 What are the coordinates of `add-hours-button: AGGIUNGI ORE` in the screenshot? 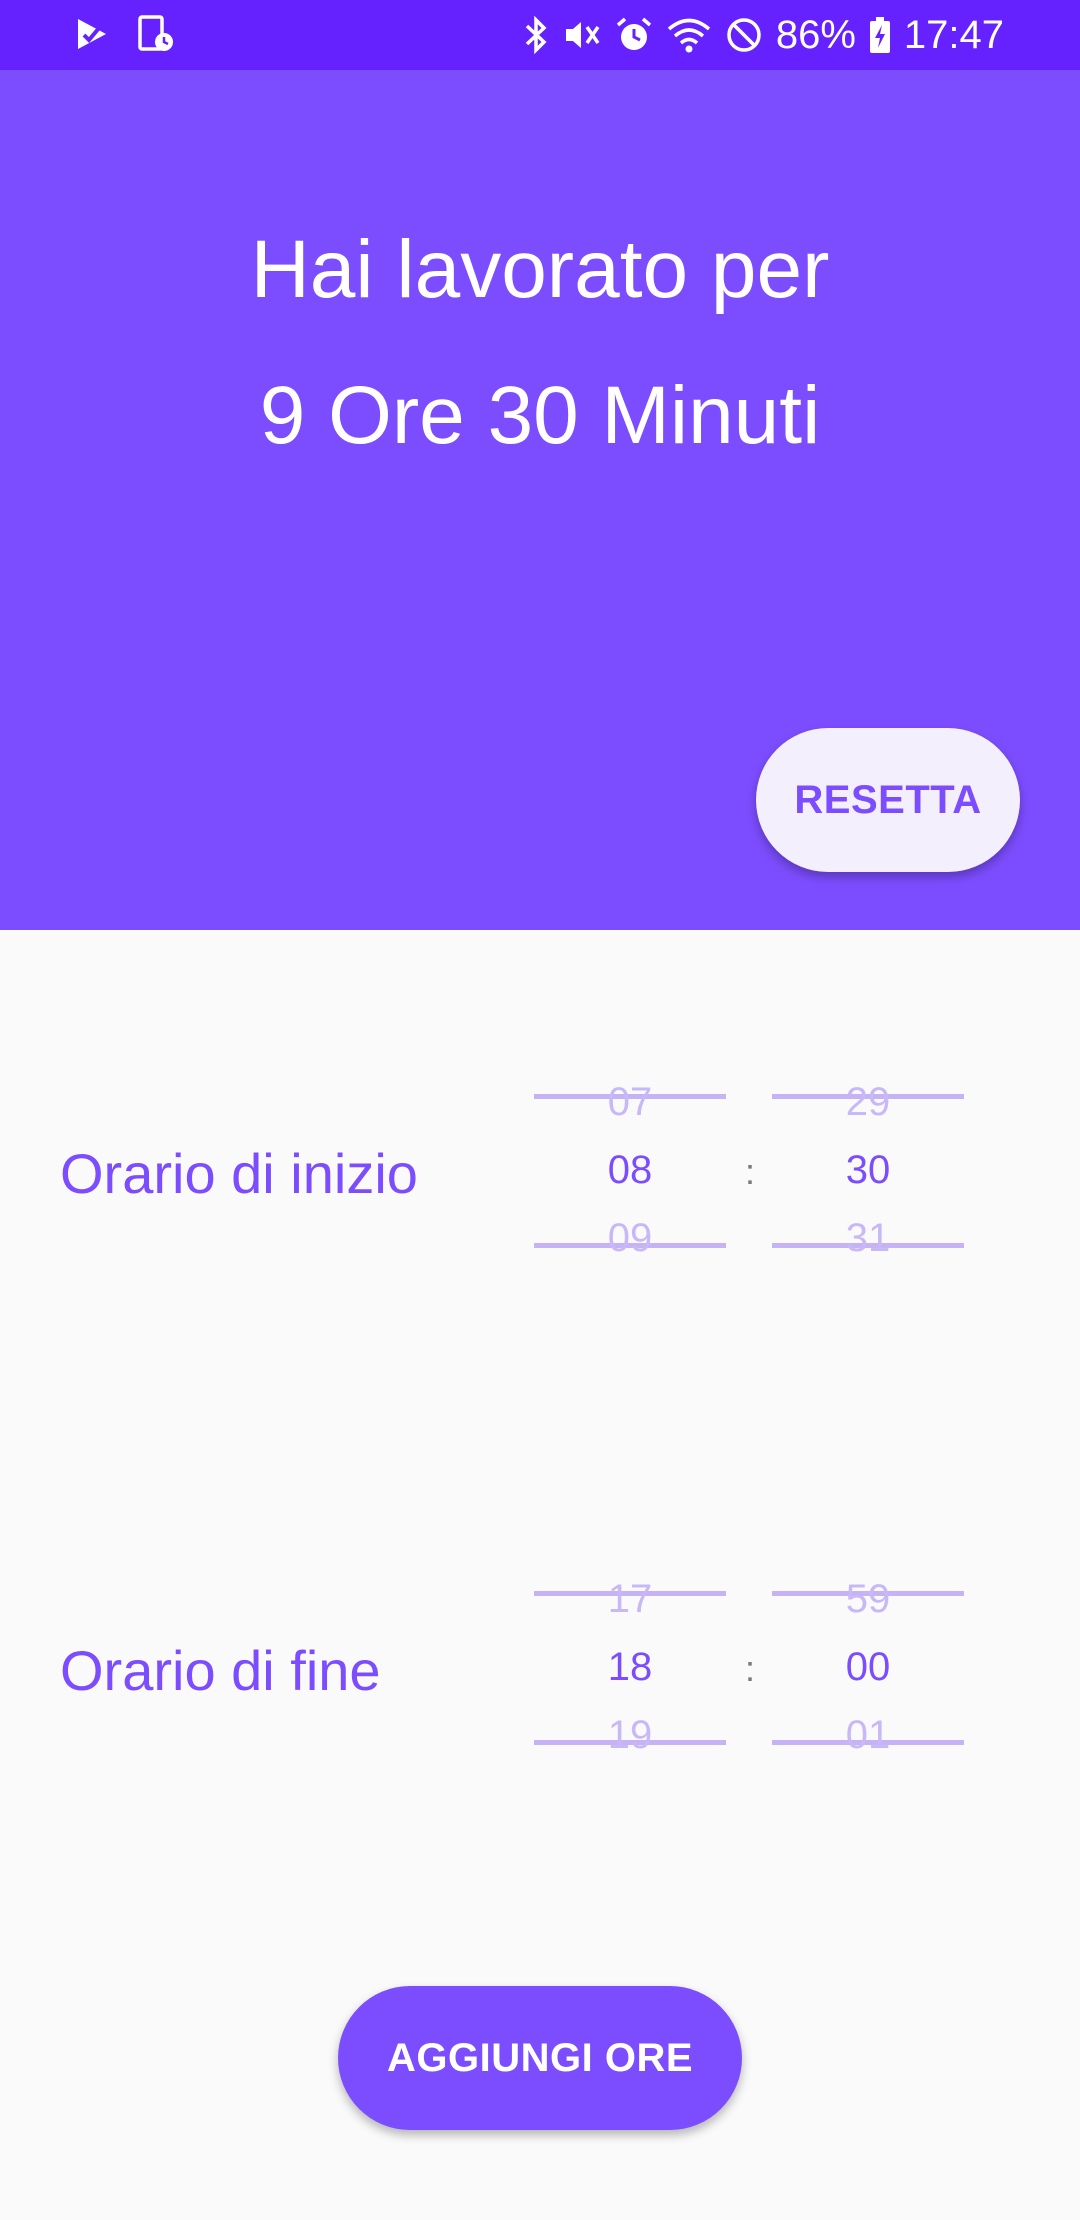 It's located at (540, 2058).